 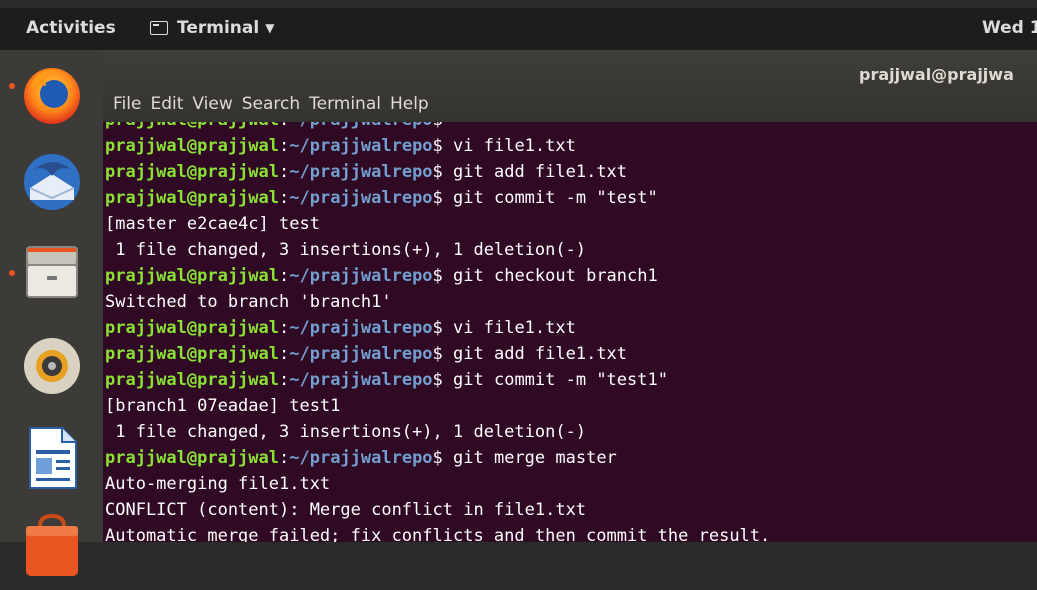 I want to click on menu-search: Search, so click(x=271, y=104).